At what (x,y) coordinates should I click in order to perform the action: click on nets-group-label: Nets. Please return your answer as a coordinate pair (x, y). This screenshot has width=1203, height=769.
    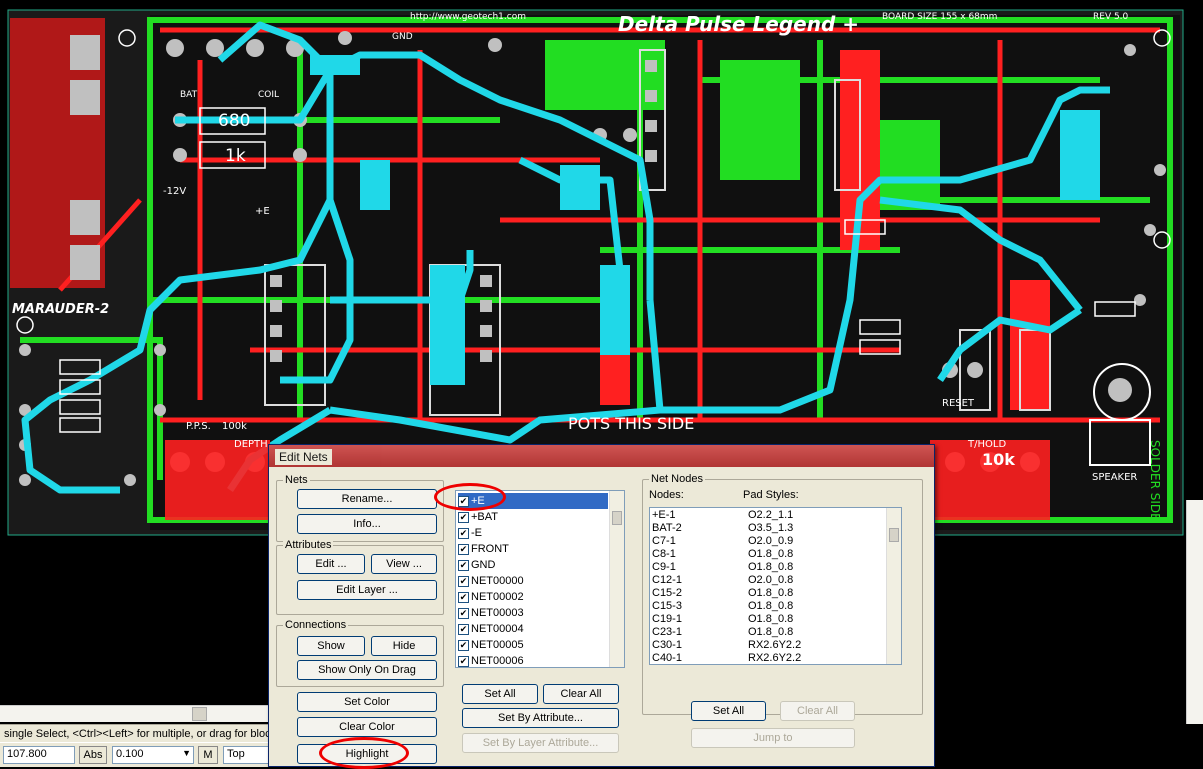
    Looking at the image, I should click on (296, 480).